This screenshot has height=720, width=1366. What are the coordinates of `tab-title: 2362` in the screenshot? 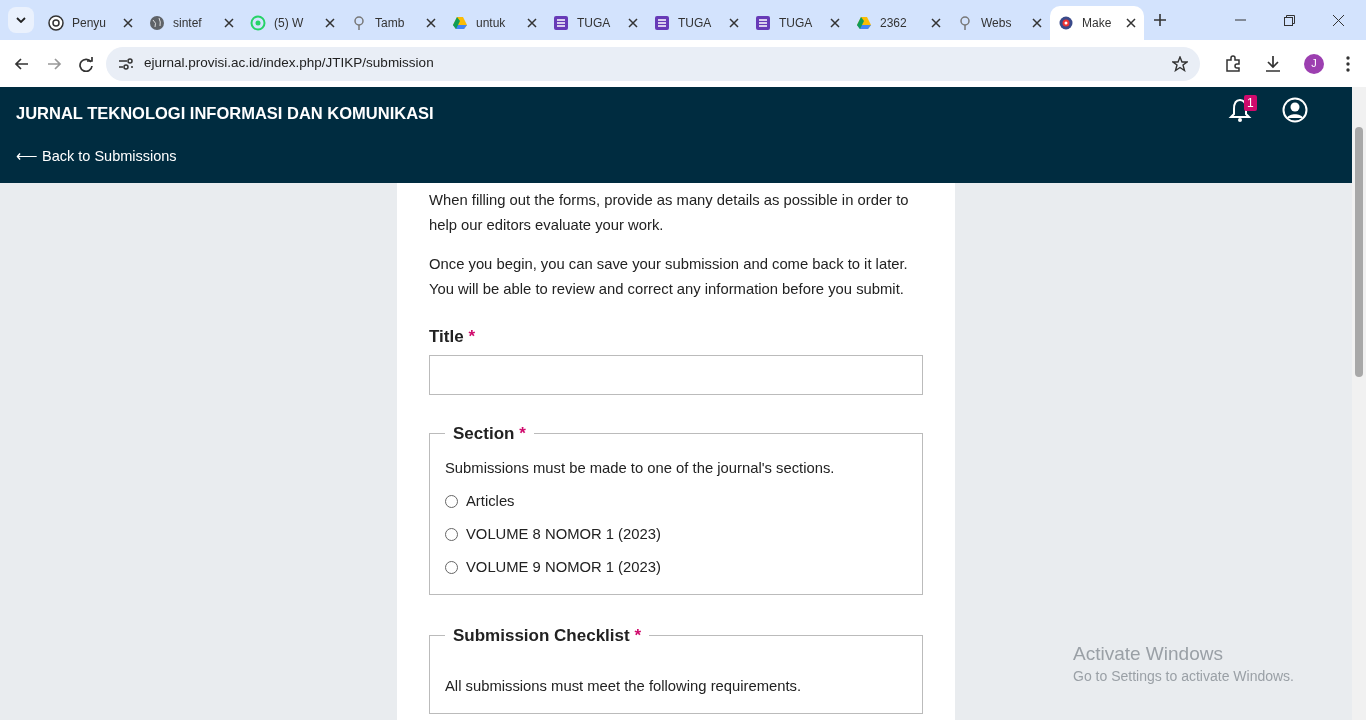 It's located at (894, 23).